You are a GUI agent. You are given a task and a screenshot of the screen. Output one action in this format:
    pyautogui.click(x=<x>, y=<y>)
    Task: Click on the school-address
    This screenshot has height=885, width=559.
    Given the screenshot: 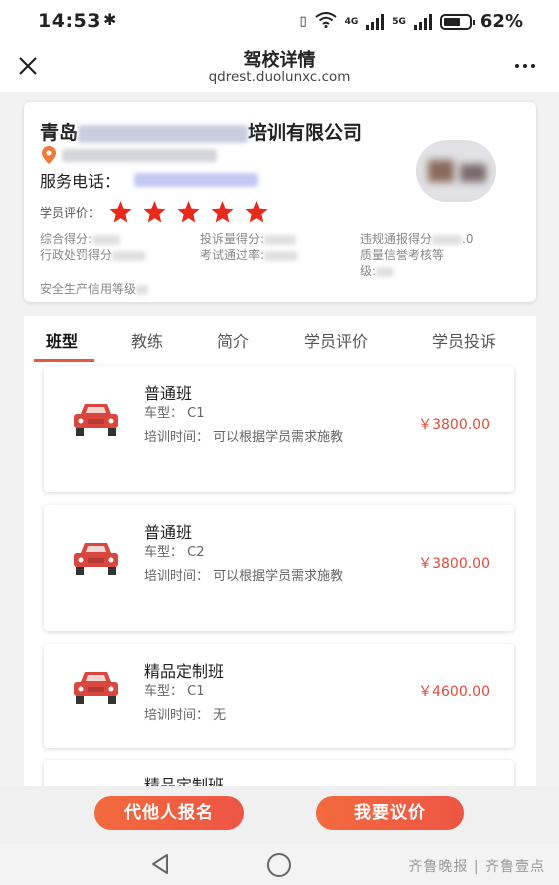 What is the action you would take?
    pyautogui.click(x=129, y=155)
    